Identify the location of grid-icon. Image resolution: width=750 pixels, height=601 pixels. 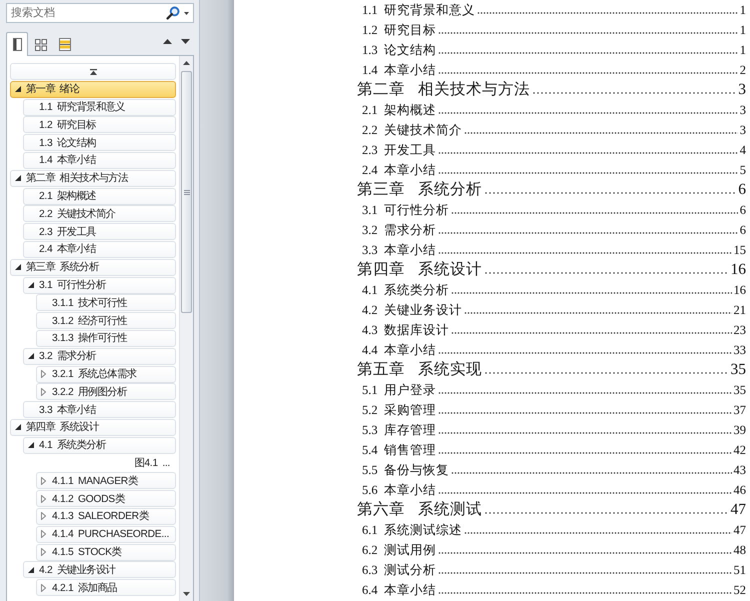
(41, 44).